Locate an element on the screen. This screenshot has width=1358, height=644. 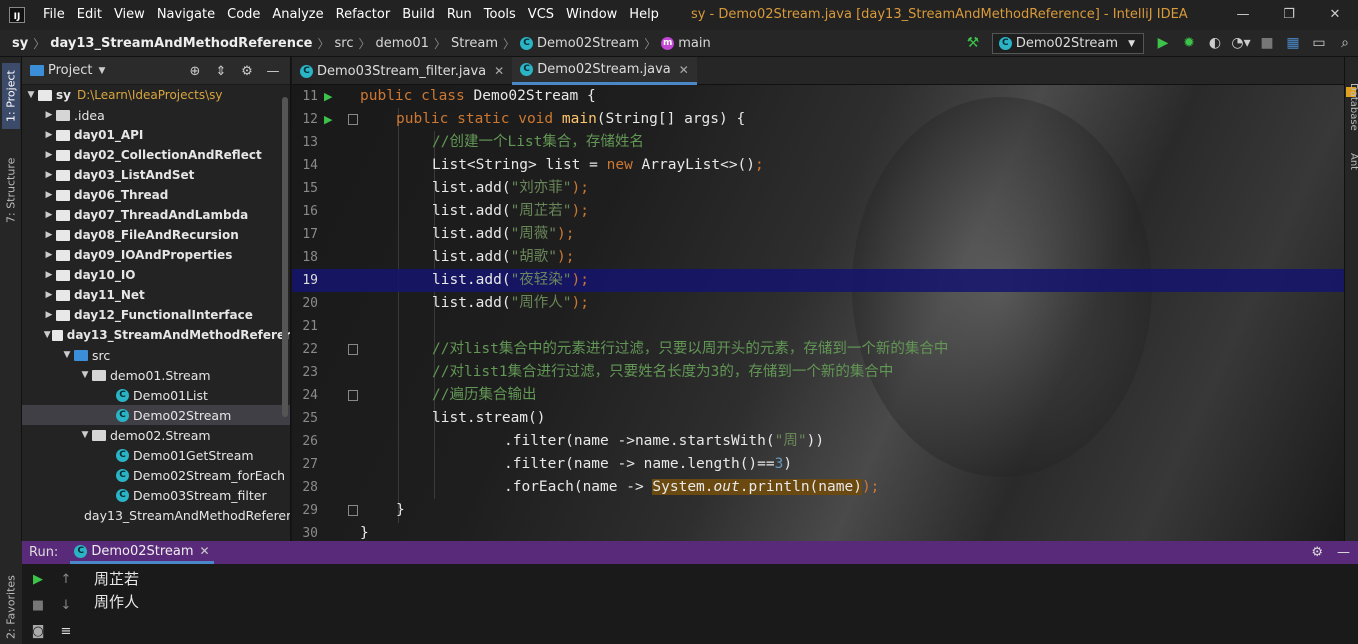
run-tab-demo02stream: C Demo02Stream ✕ is located at coordinates (142, 552).